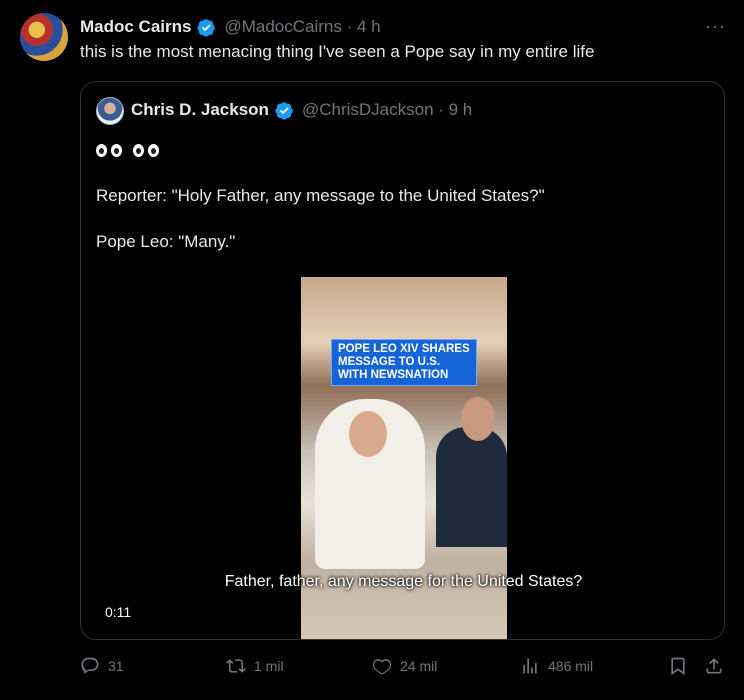 This screenshot has width=744, height=700. I want to click on pope-face, so click(368, 434).